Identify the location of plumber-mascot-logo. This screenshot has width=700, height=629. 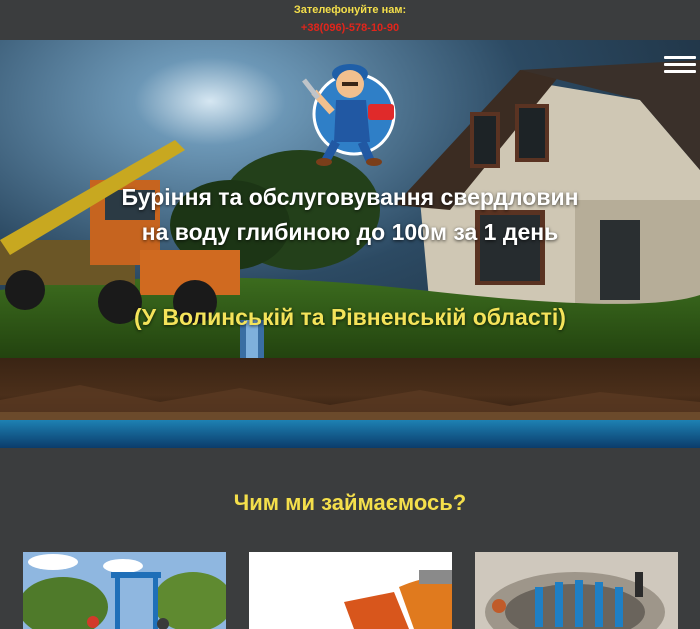
(349, 115).